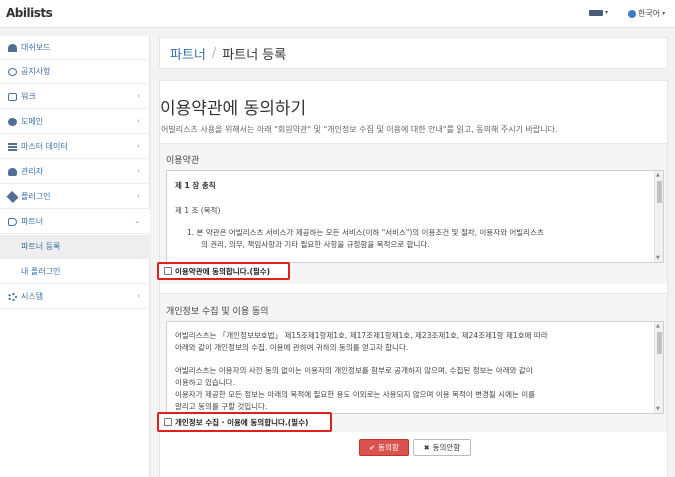 This screenshot has width=675, height=477. What do you see at coordinates (12, 196) in the screenshot?
I see `plug-icon` at bounding box center [12, 196].